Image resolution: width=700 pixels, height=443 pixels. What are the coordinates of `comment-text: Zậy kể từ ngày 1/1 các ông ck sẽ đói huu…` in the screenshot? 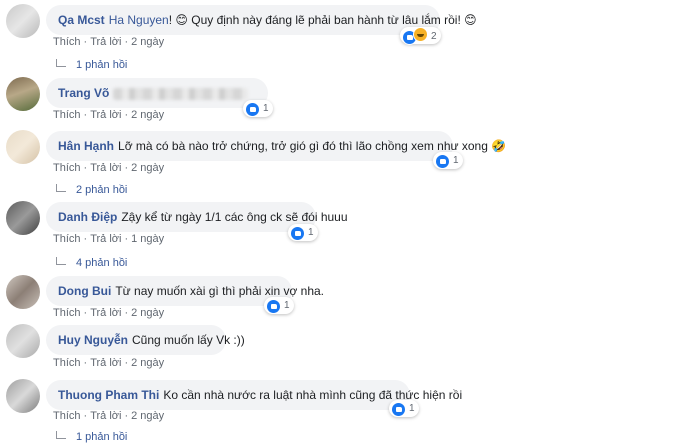 It's located at (234, 217).